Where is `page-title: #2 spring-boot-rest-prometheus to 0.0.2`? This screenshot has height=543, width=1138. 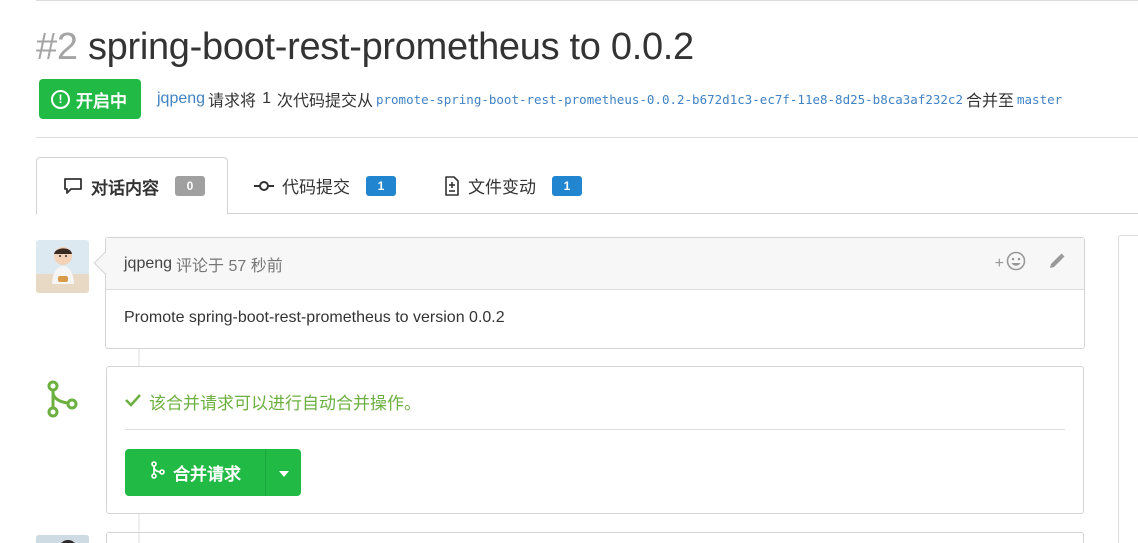 page-title: #2 spring-boot-rest-prometheus to 0.0.2 is located at coordinates (365, 47).